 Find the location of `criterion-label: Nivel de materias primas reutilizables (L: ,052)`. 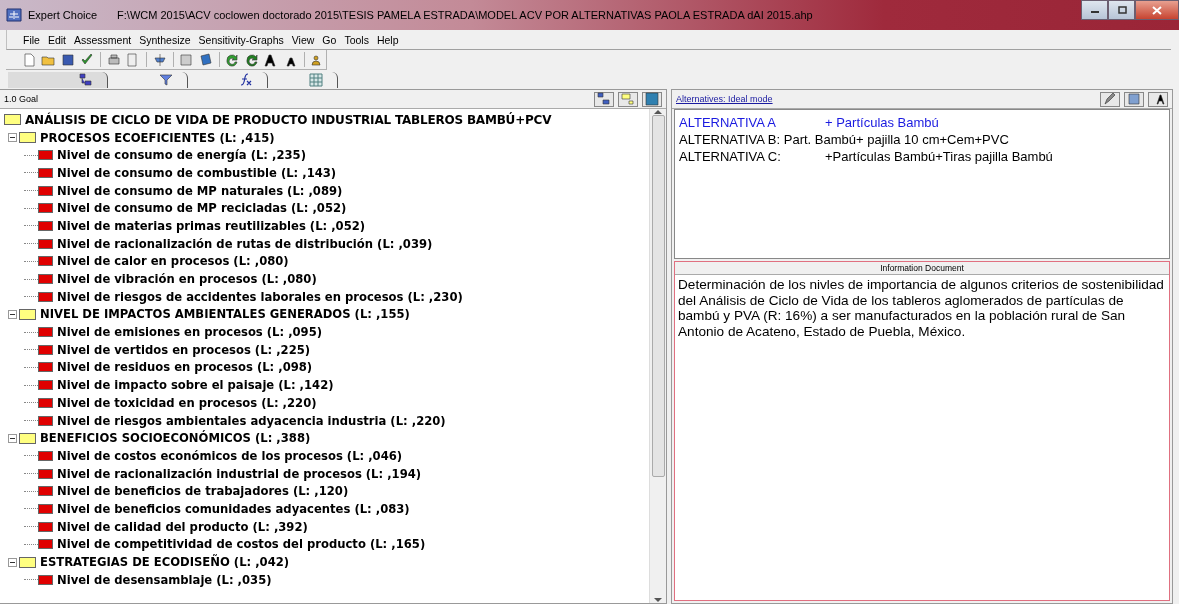

criterion-label: Nivel de materias primas reutilizables (L: ,052) is located at coordinates (211, 225).